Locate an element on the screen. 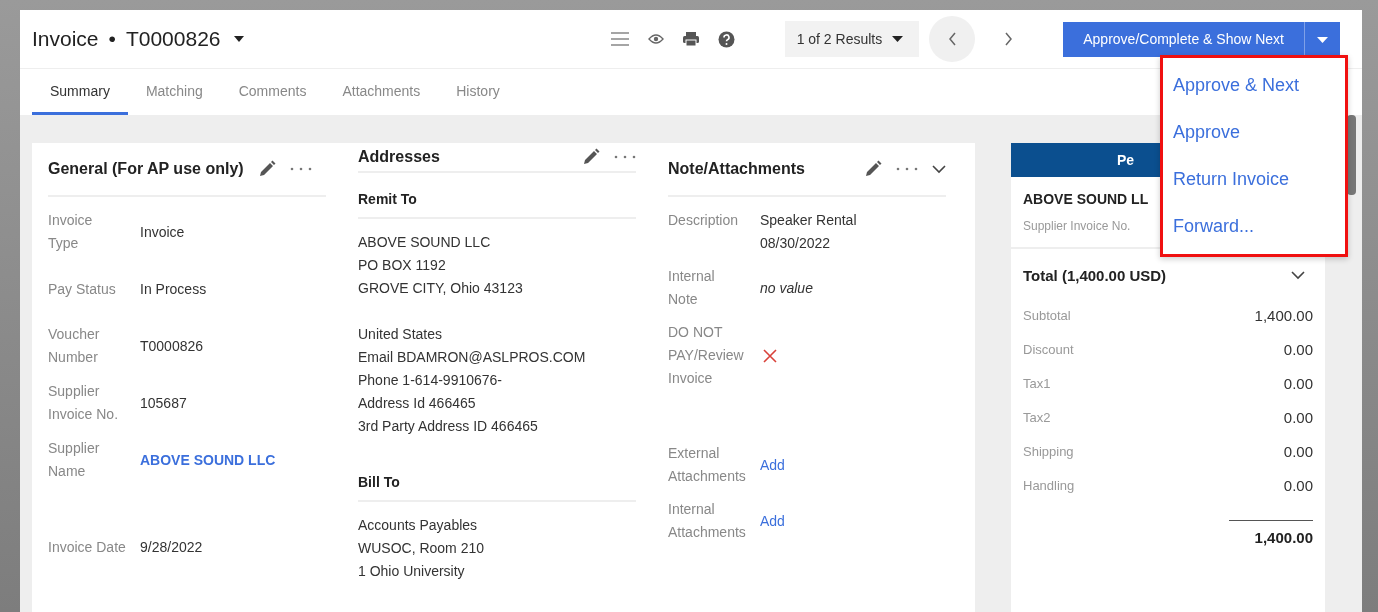 This screenshot has height=612, width=1378. field-label: Voucher Number is located at coordinates (74, 346).